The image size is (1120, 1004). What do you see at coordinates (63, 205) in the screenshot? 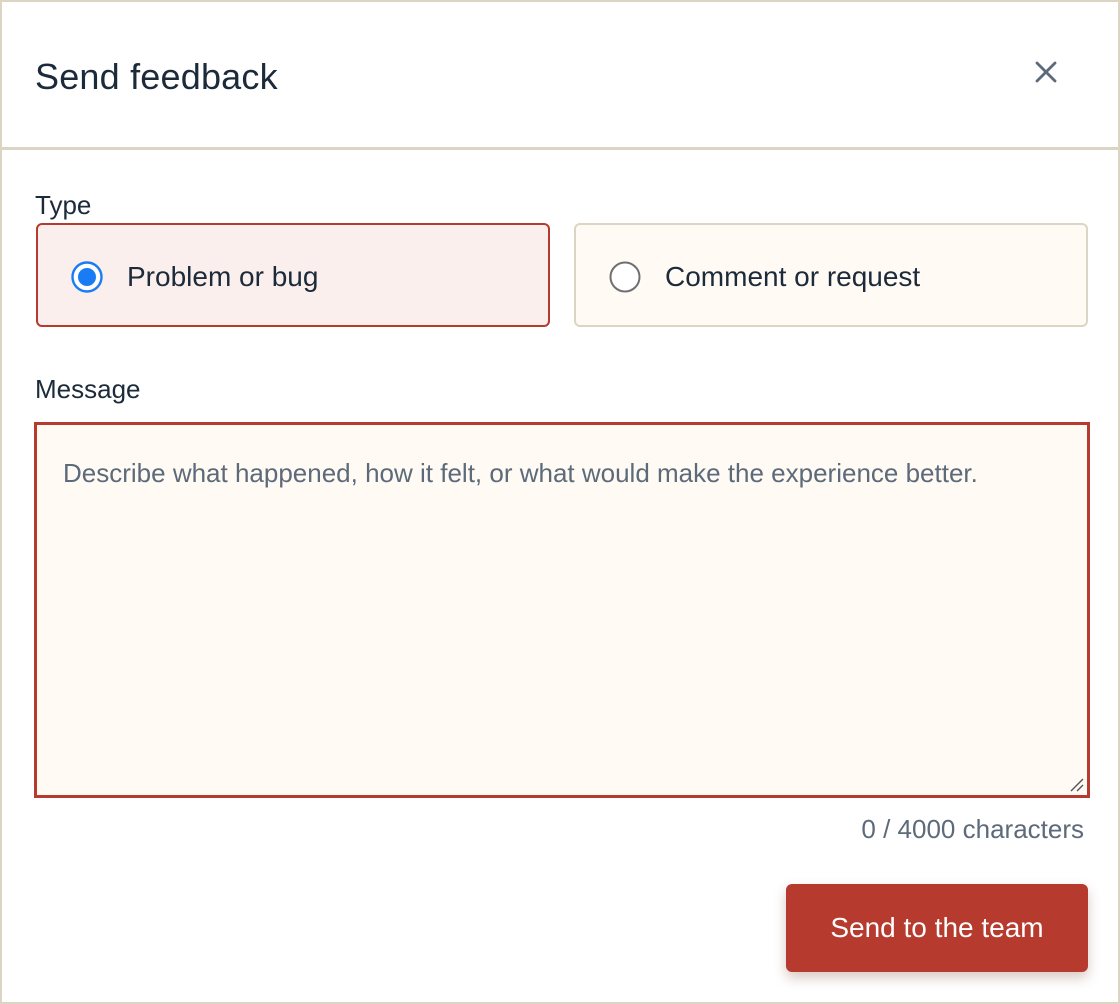
I see `type-label: Type` at bounding box center [63, 205].